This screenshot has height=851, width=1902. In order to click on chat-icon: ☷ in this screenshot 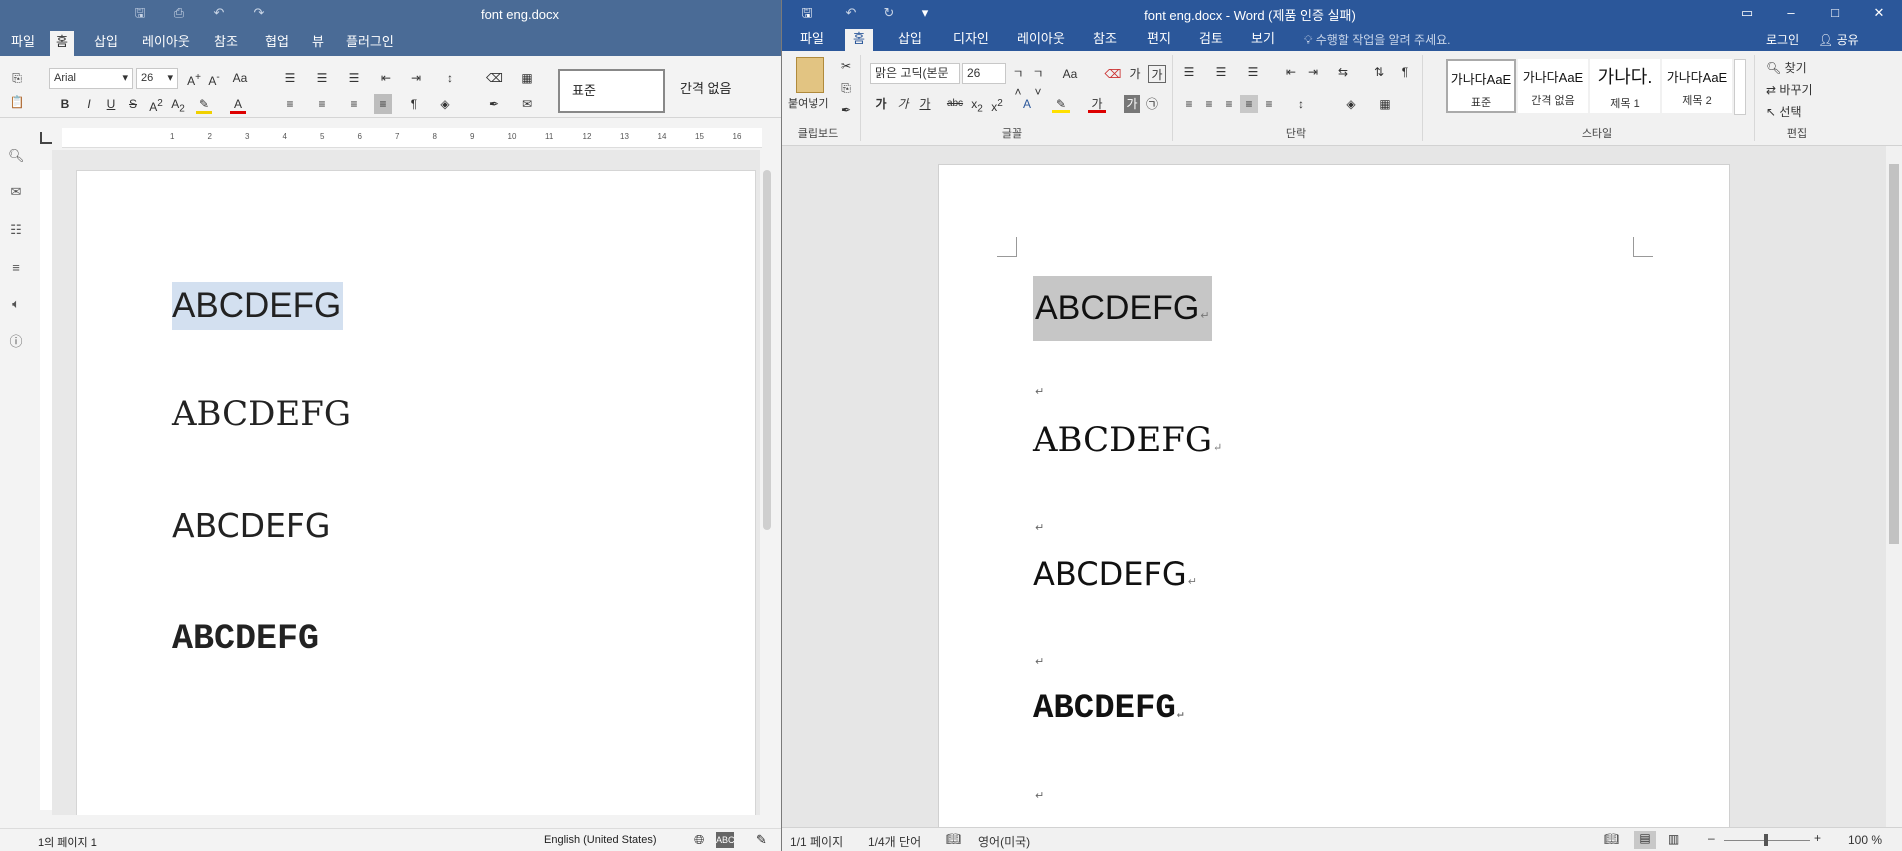, I will do `click(16, 230)`.